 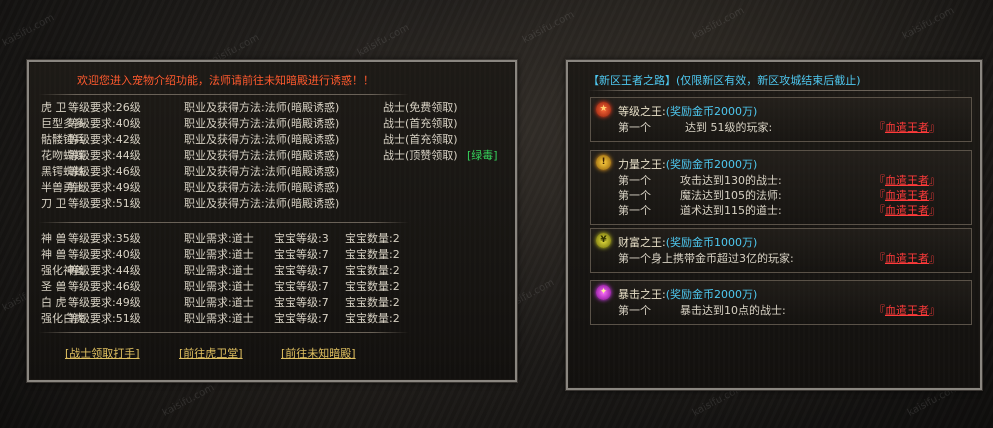 I want to click on pet-row: 虎 卫等级要求:26级 职业及获得方法:法师(暗殿诱惑) 战士(免费领取), so click(x=269, y=108).